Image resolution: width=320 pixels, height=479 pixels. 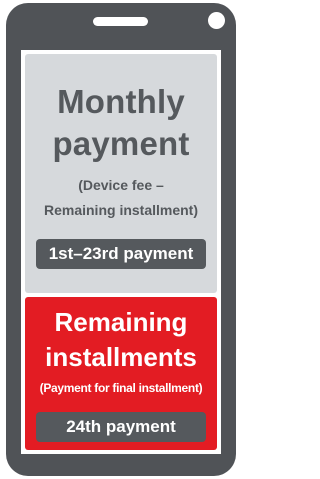 I want to click on remaining-subtitle: (Payment for final installment), so click(x=121, y=388).